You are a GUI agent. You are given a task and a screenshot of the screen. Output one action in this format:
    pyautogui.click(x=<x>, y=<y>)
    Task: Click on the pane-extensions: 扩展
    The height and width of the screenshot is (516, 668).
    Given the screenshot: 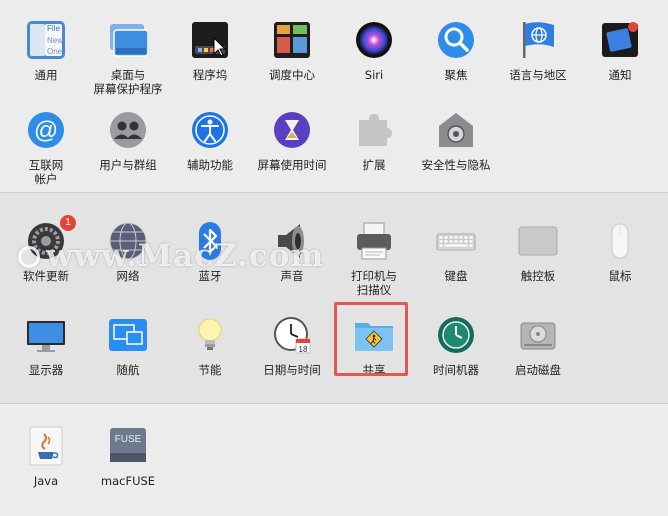 What is the action you would take?
    pyautogui.click(x=374, y=141)
    